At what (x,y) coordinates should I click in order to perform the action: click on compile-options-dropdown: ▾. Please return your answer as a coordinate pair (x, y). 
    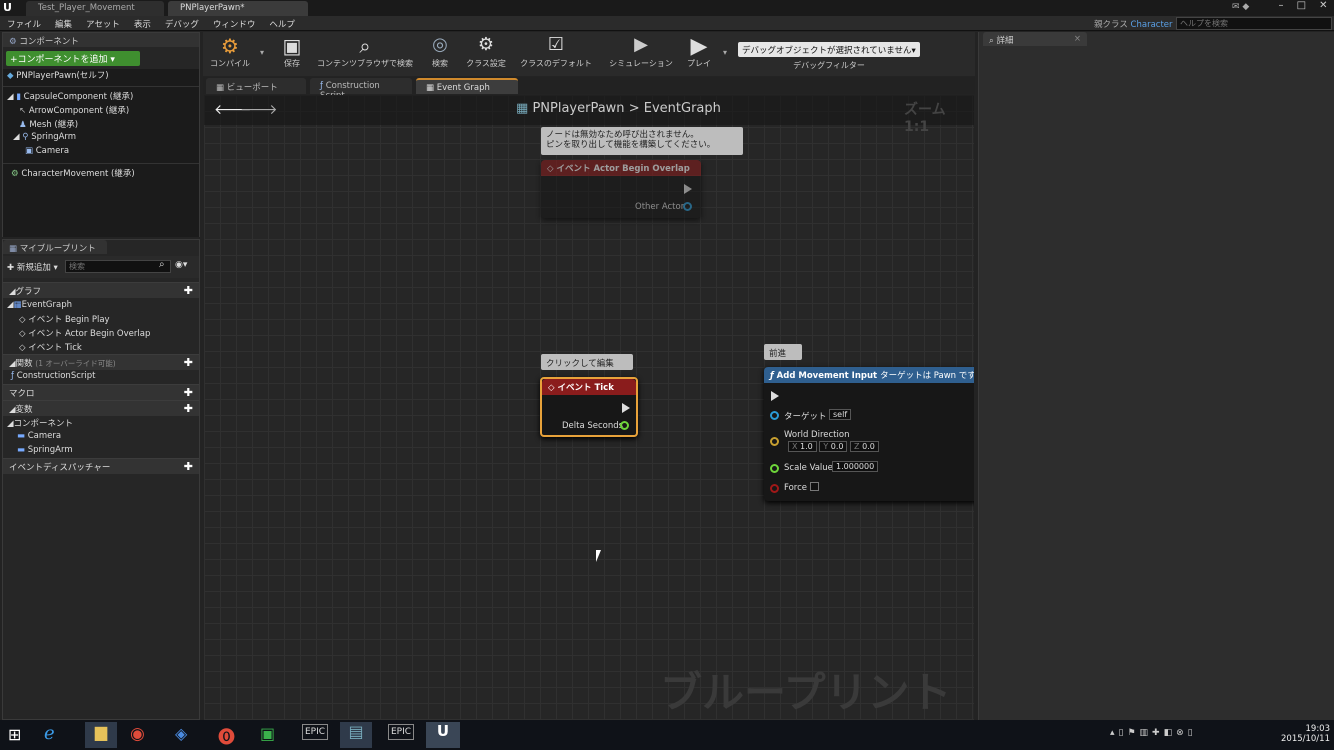
    Looking at the image, I should click on (262, 52).